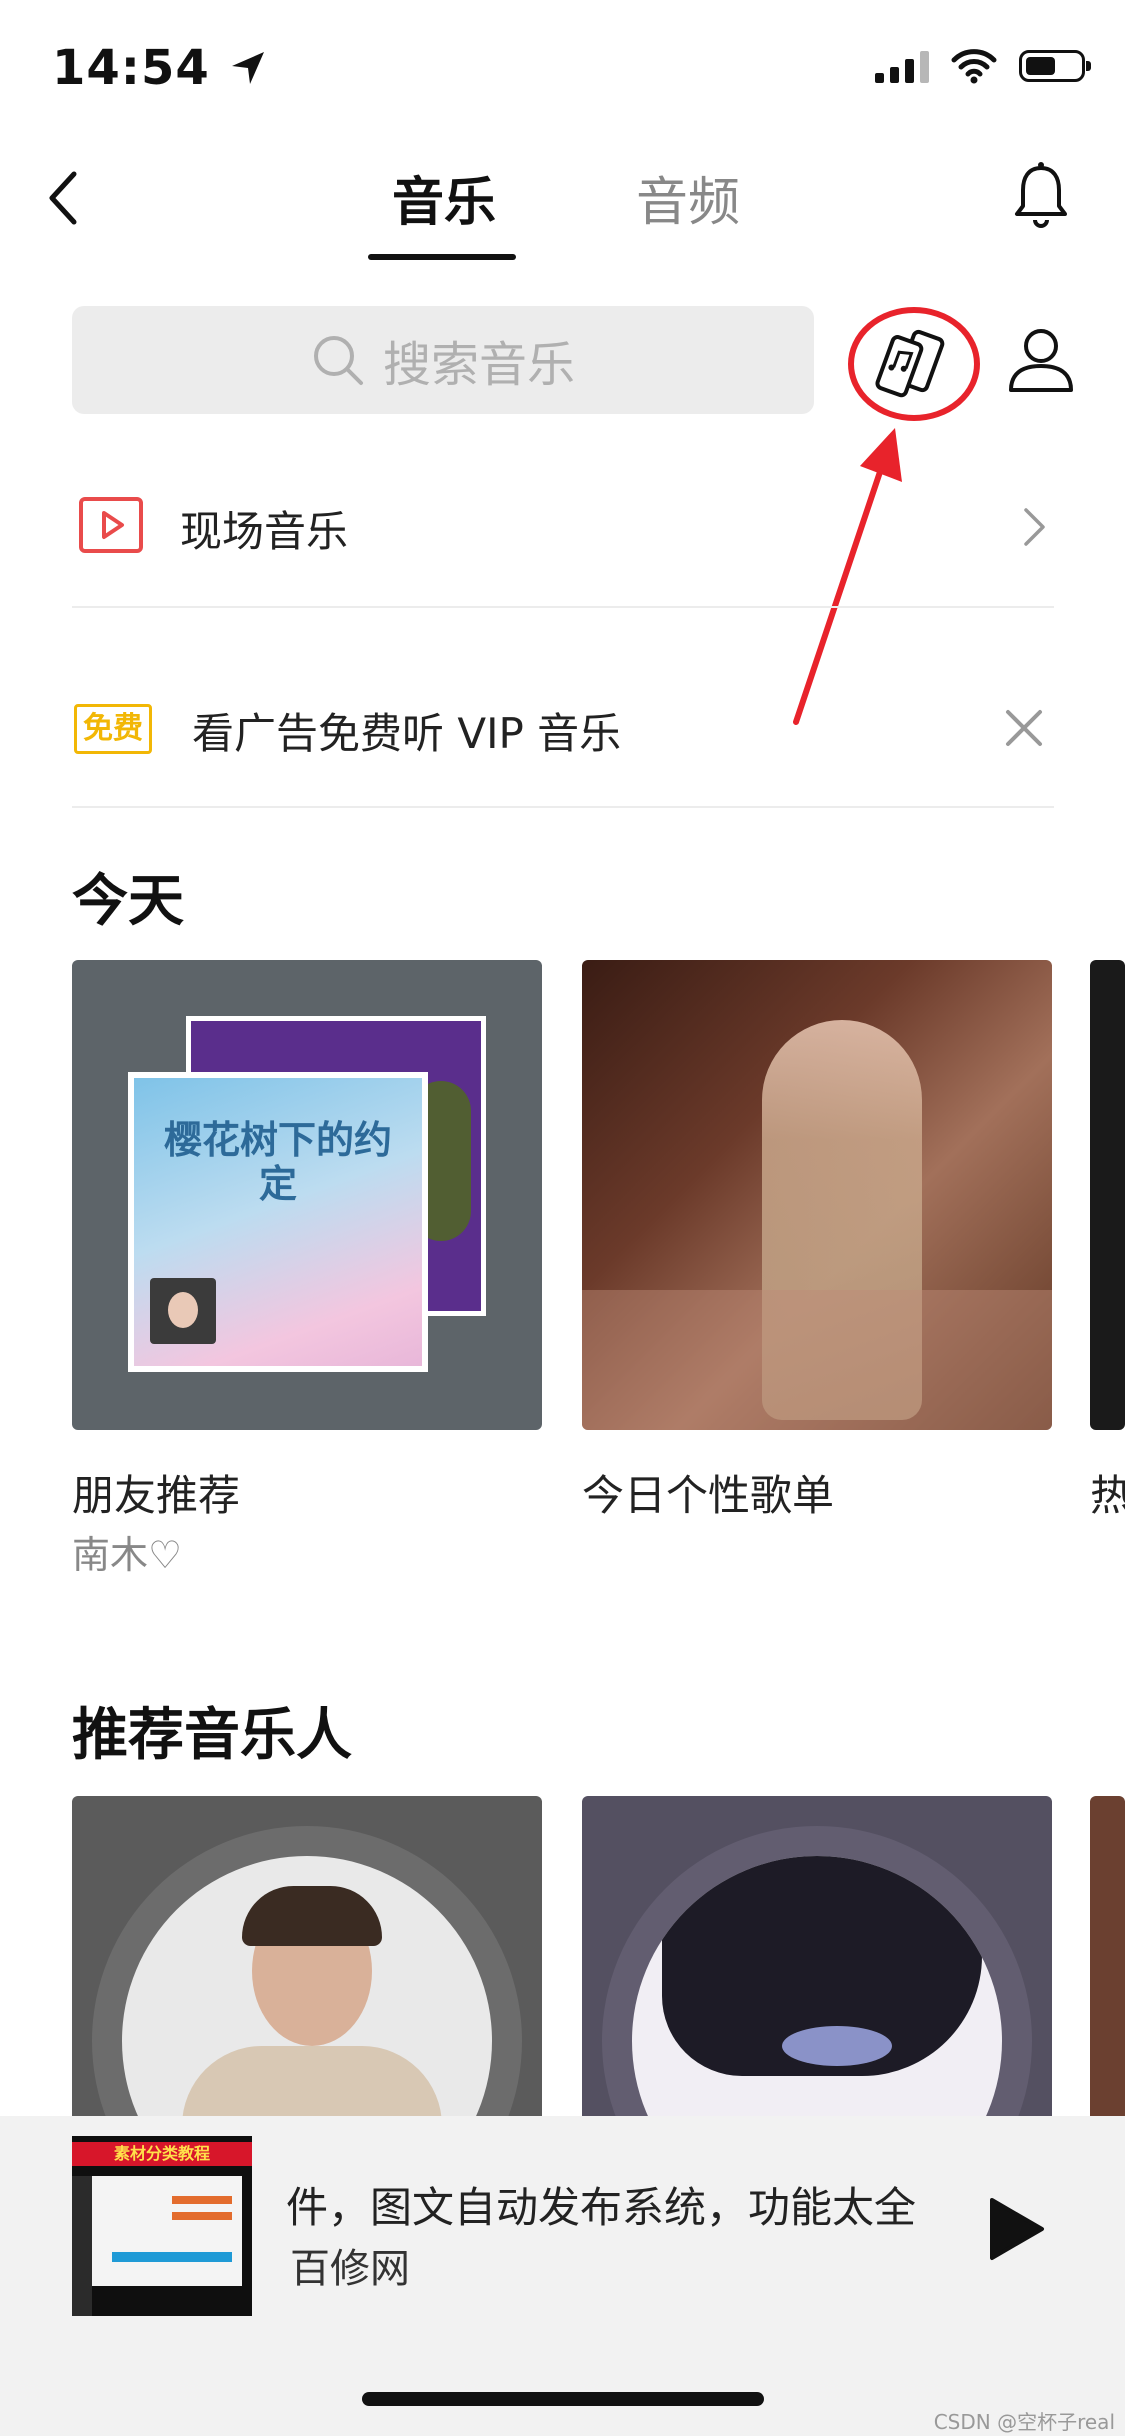  Describe the element at coordinates (277, 1161) in the screenshot. I see `album-art-title: 樱花树下的约定` at that location.